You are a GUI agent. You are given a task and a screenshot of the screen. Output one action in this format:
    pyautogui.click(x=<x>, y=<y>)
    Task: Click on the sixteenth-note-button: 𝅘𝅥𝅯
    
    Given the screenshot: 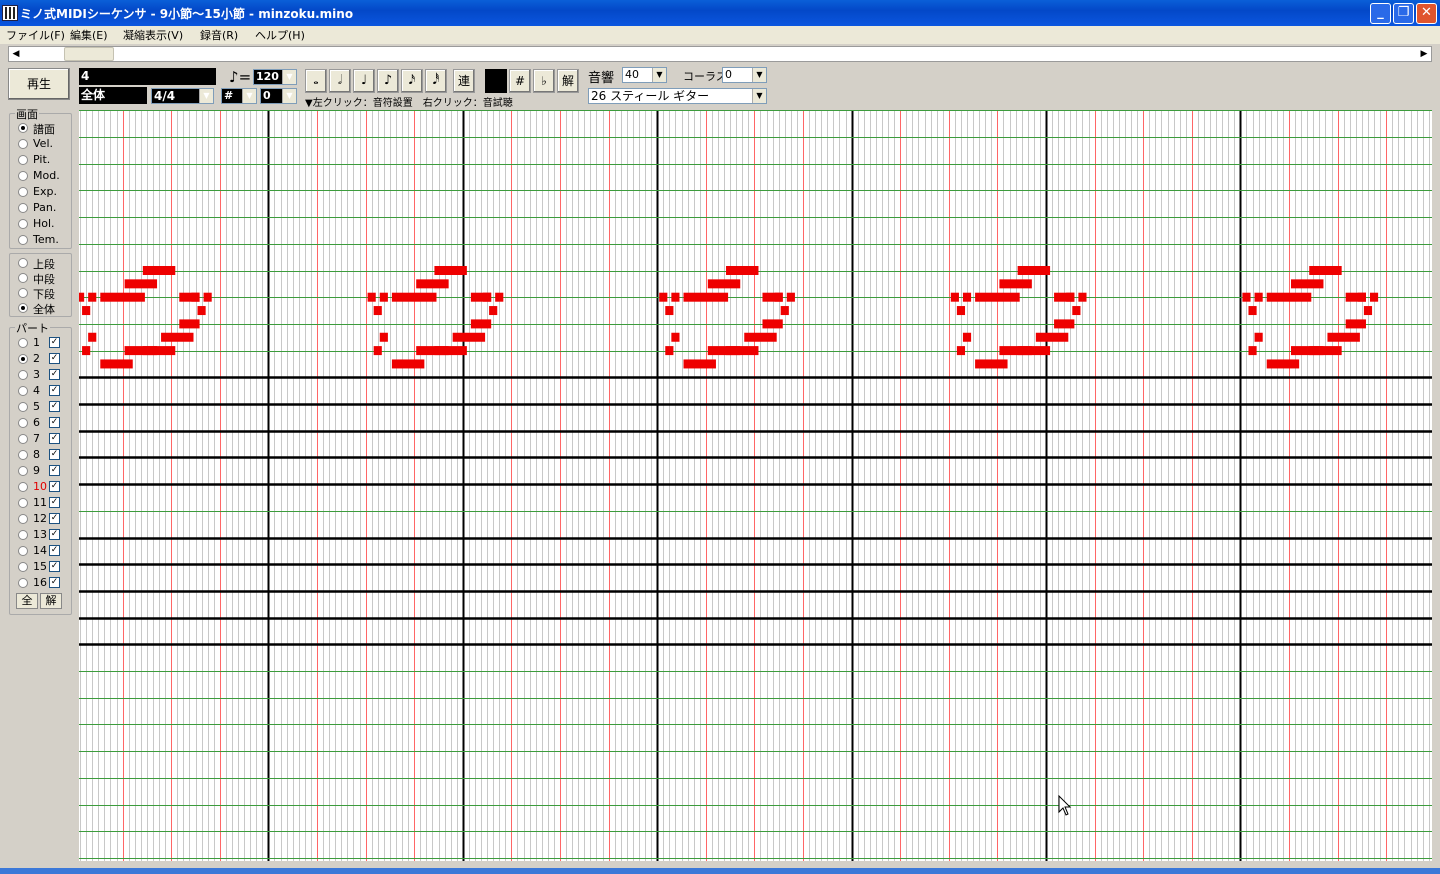 What is the action you would take?
    pyautogui.click(x=412, y=81)
    